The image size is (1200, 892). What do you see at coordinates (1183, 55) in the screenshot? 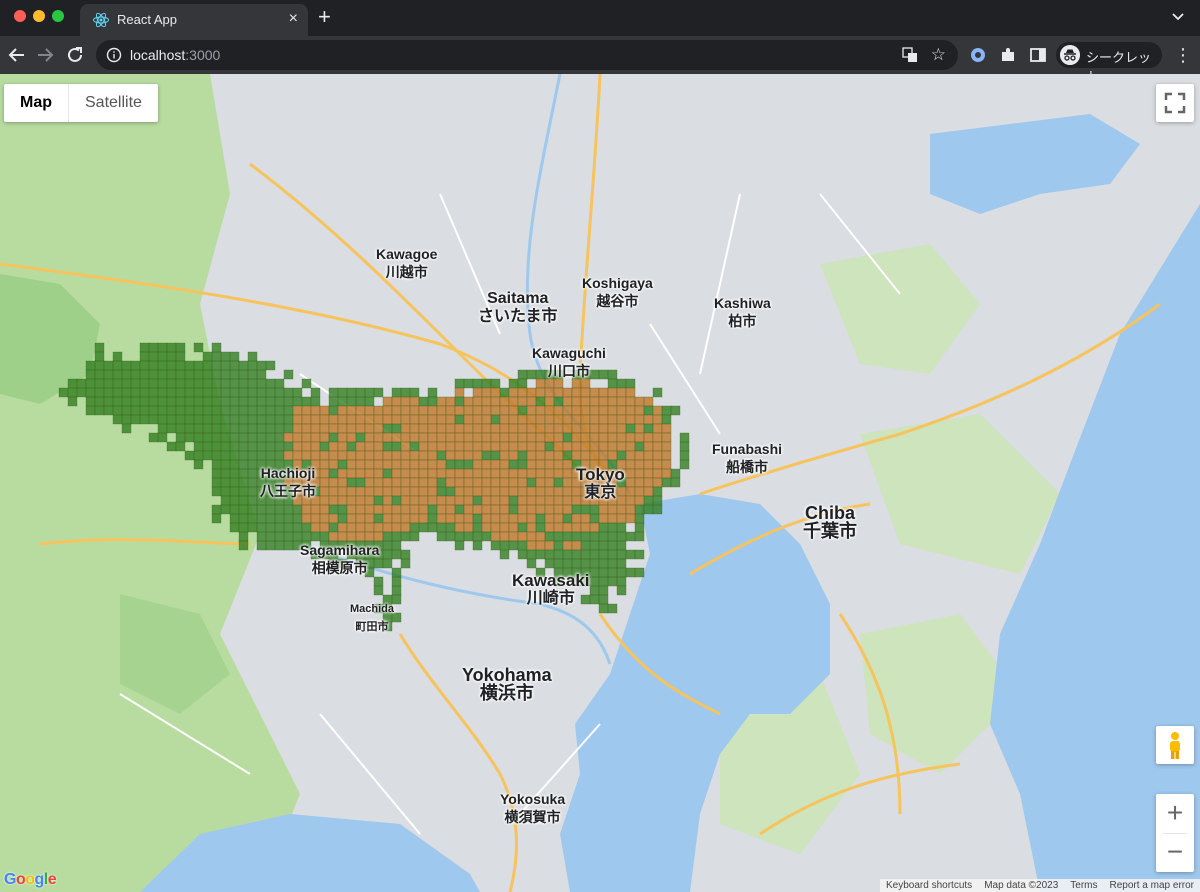
I see `browser-menu-icon: ⋮` at bounding box center [1183, 55].